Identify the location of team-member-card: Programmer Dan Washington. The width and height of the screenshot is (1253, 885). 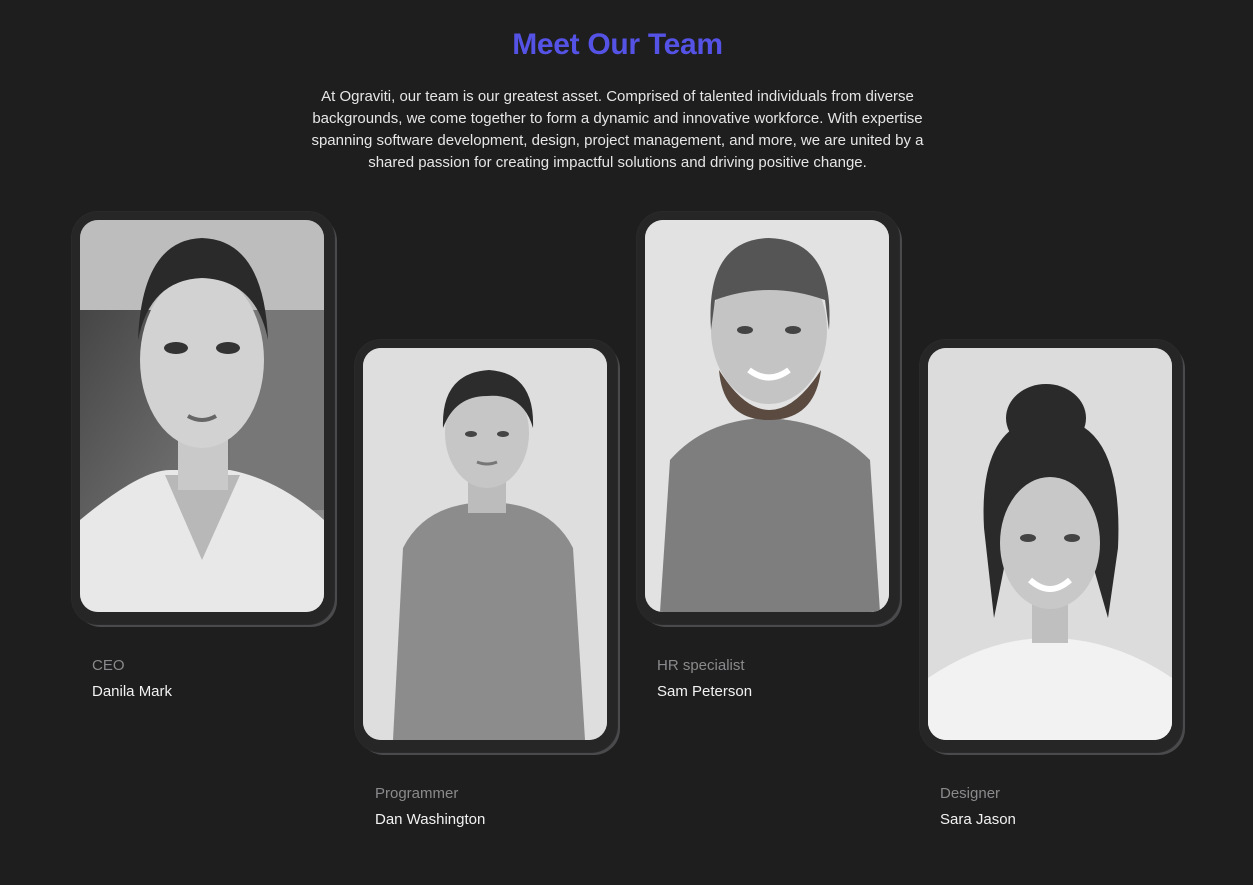
(486, 584).